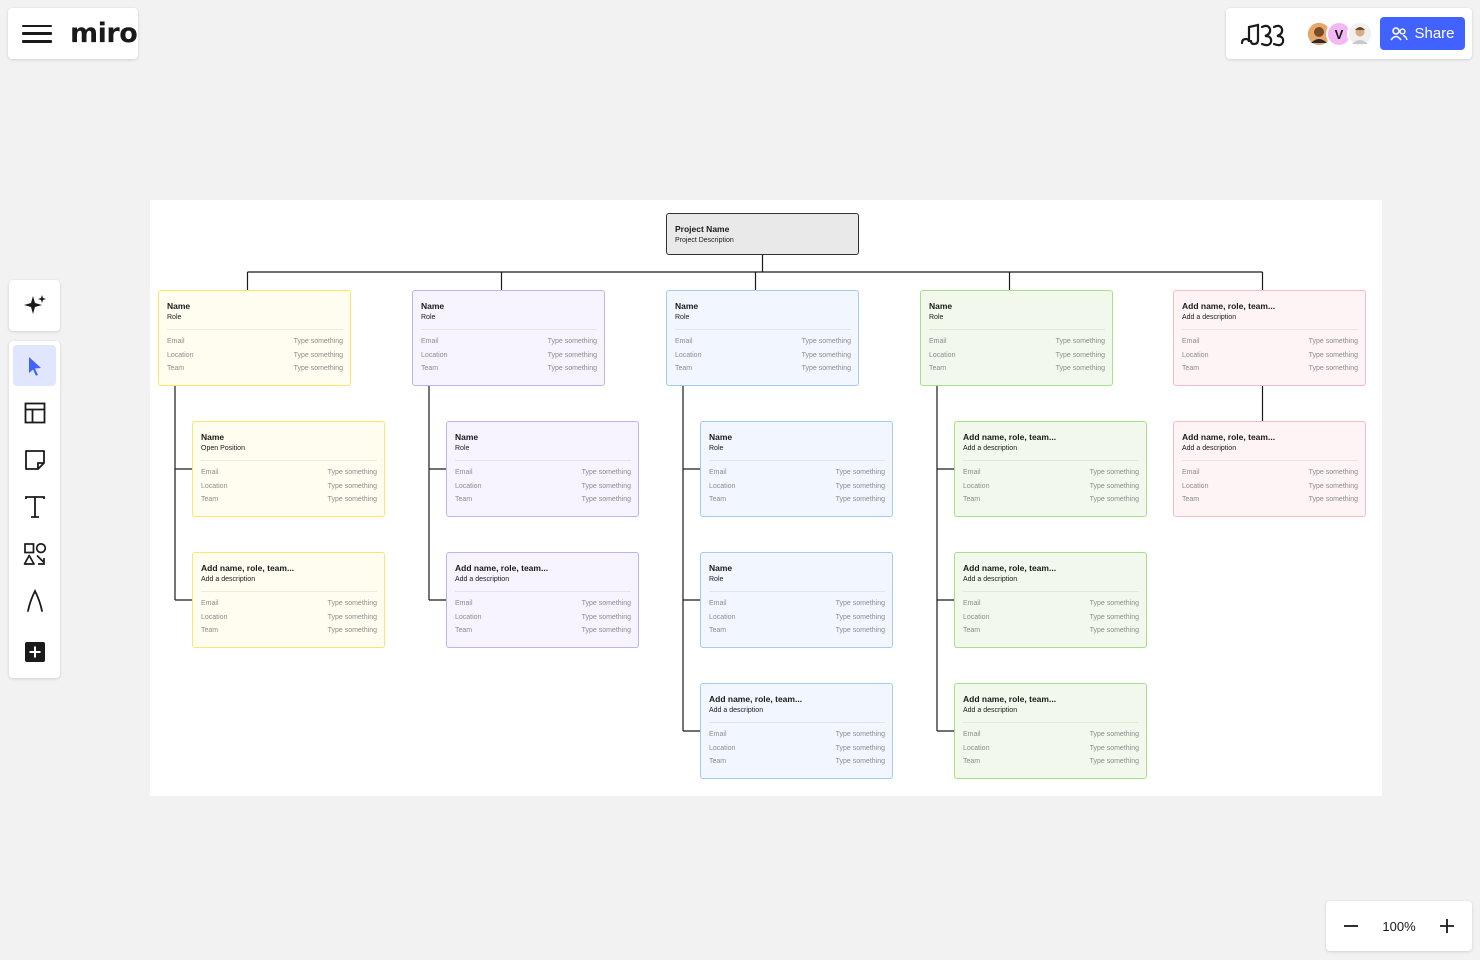  I want to click on zoom-out-button, so click(1351, 926).